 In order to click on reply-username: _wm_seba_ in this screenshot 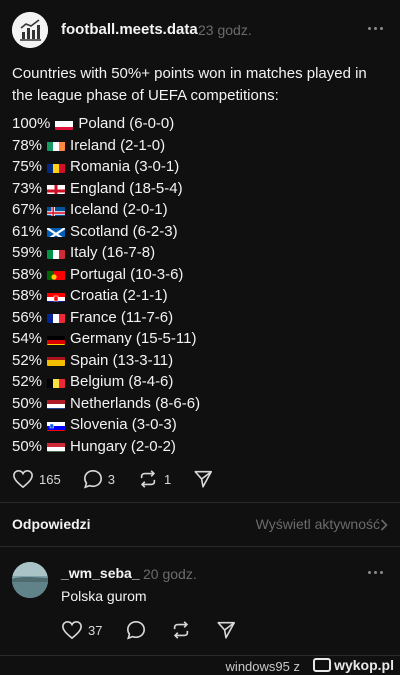, I will do `click(100, 573)`.